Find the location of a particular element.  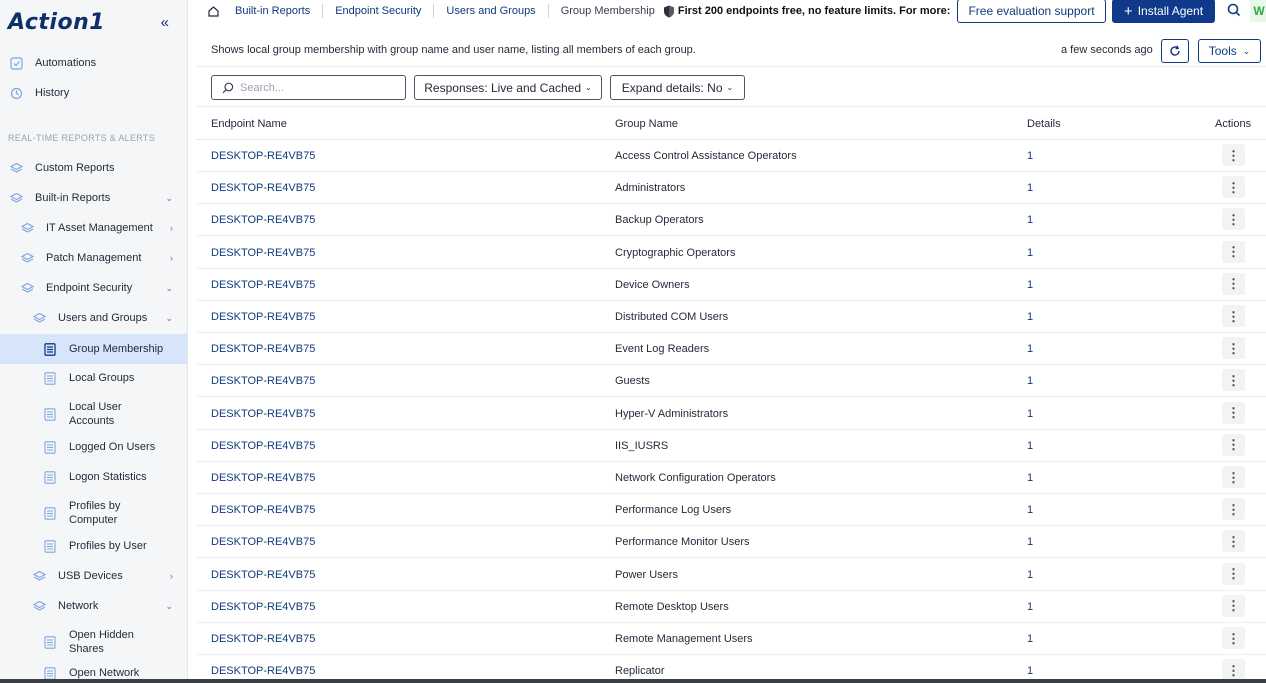

sidebar-item-local-groups: Local Groups is located at coordinates (93, 378).